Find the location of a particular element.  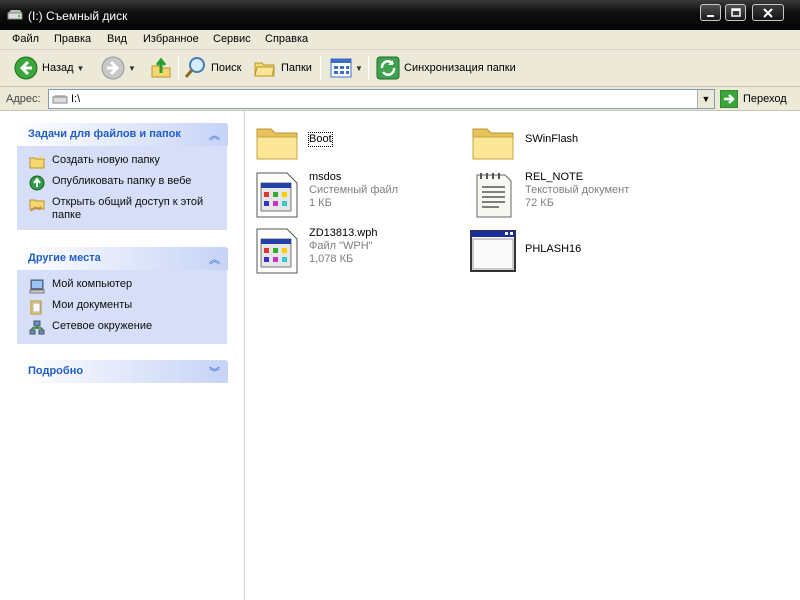

file-item-boot: Boot is located at coordinates (293, 143).